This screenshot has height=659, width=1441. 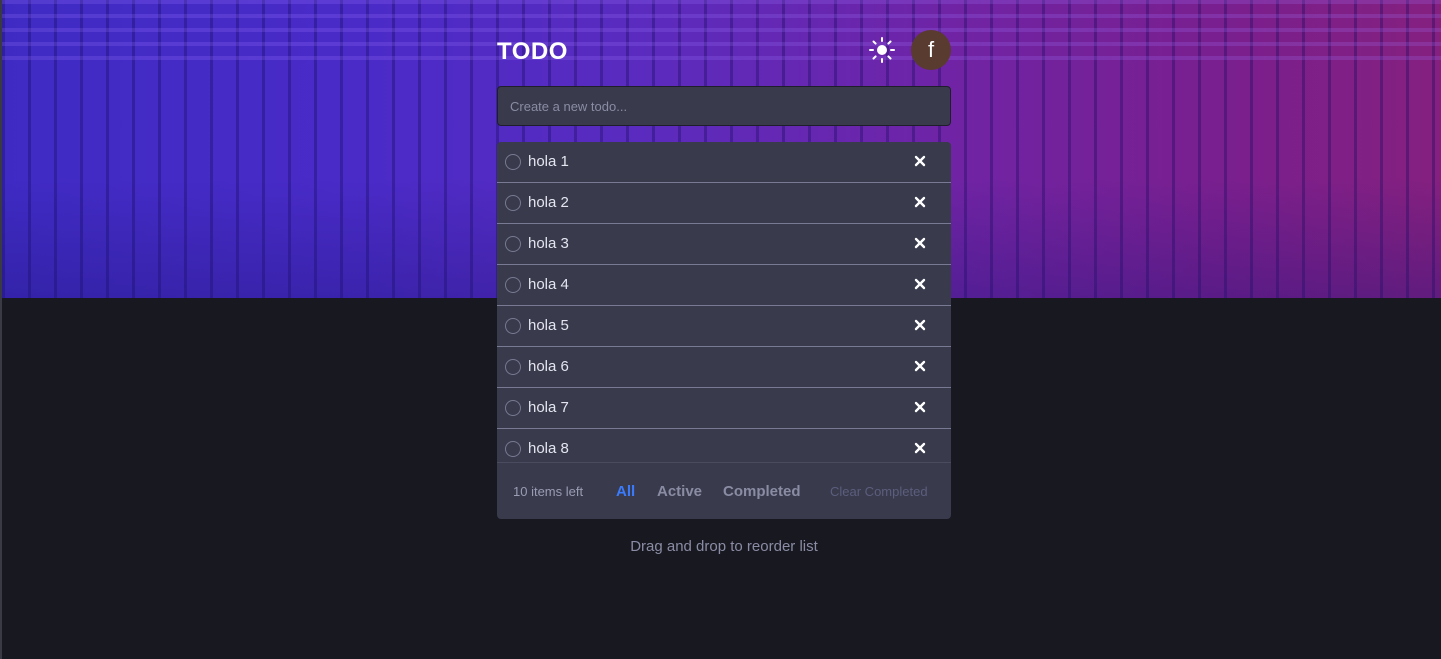 I want to click on avatar: f, so click(x=931, y=50).